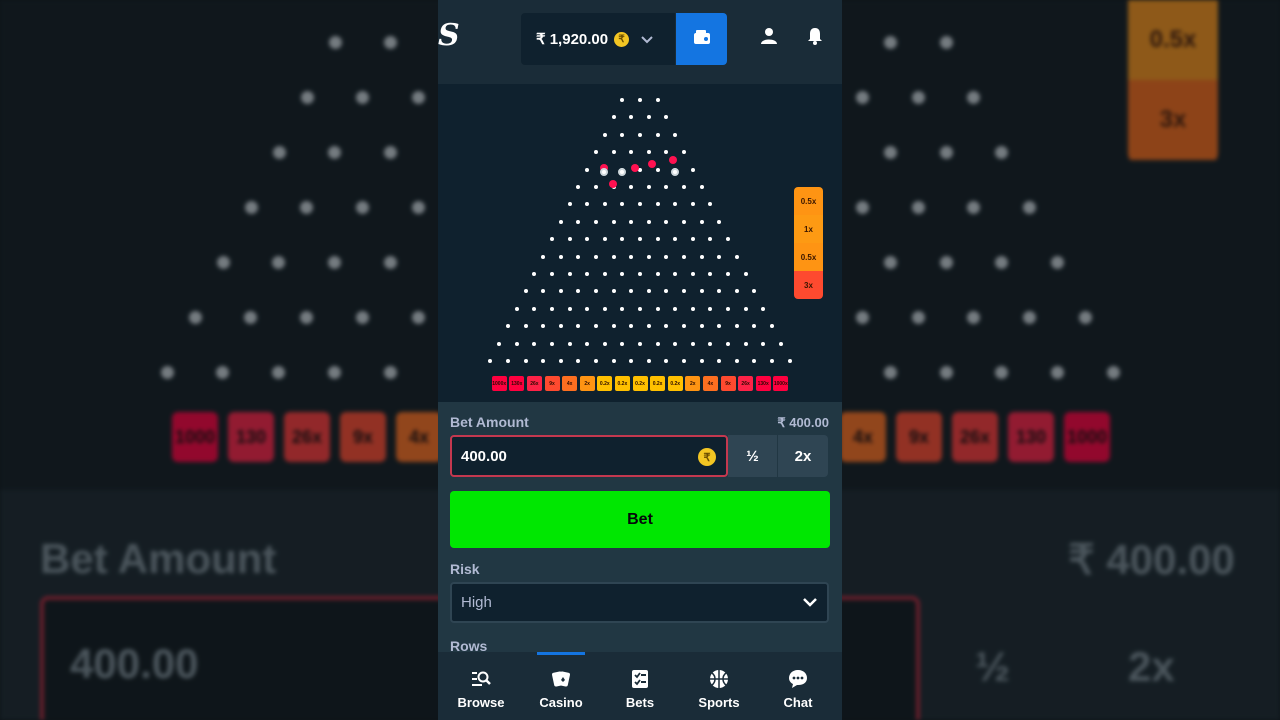  I want to click on balance-selector: ₹ 1,920.00 ₹, so click(598, 39).